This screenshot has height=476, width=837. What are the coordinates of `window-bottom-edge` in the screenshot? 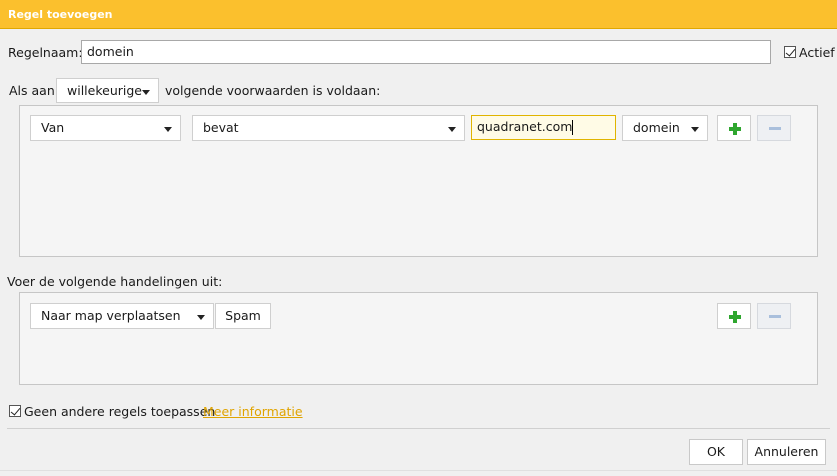 It's located at (418, 473).